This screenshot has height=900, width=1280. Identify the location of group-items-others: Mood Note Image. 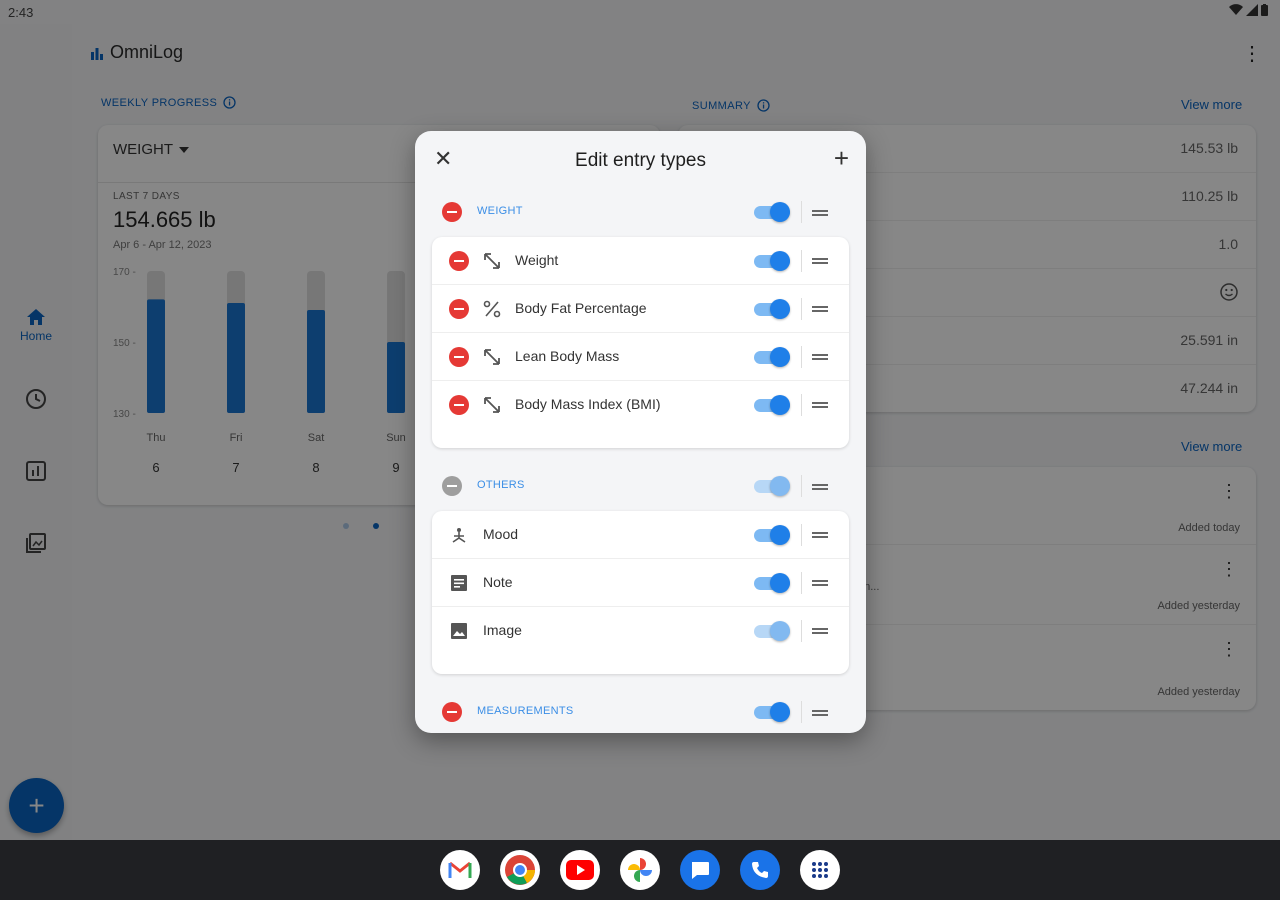
(640, 592).